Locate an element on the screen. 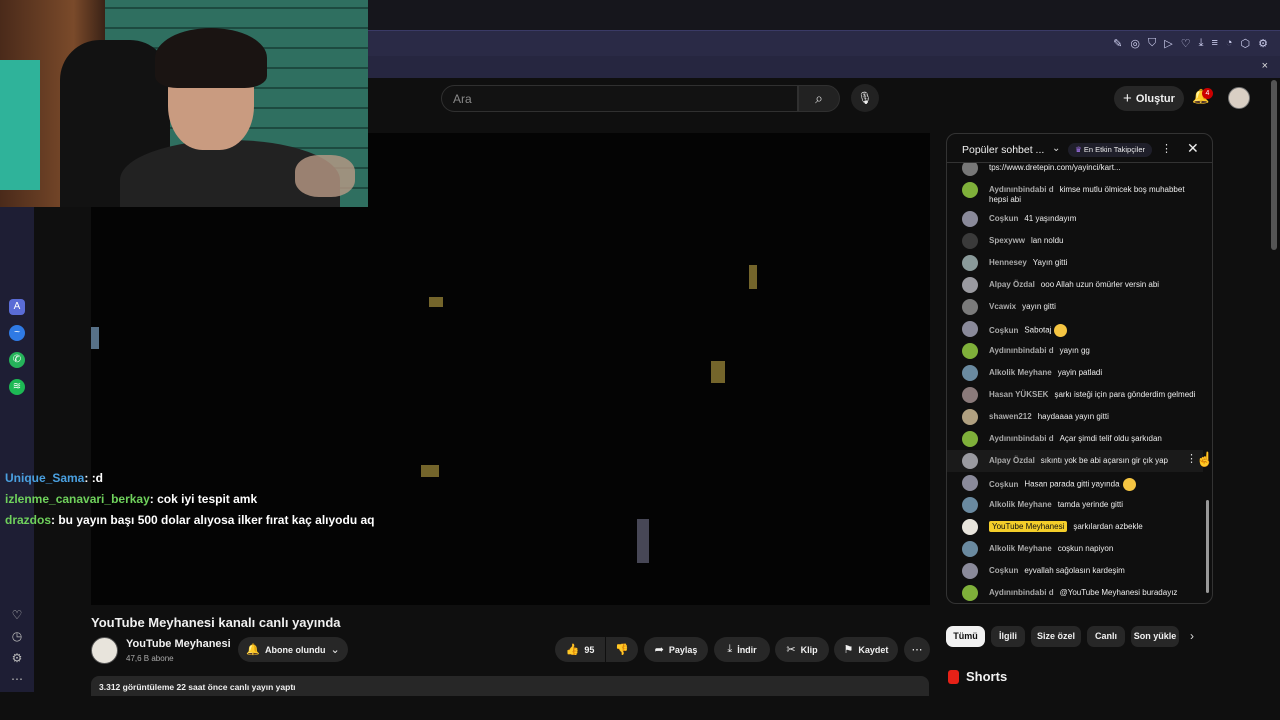 The width and height of the screenshot is (1280, 720). messenger-icon: ~ is located at coordinates (17, 333).